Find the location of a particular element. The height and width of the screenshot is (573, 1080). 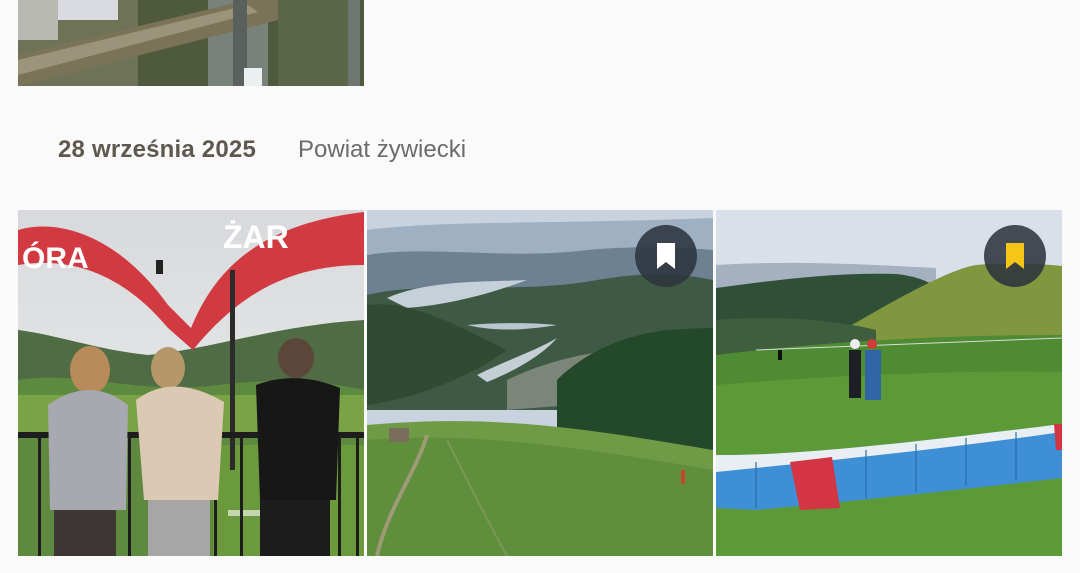

section-location: Powiat żywiecki is located at coordinates (382, 149).